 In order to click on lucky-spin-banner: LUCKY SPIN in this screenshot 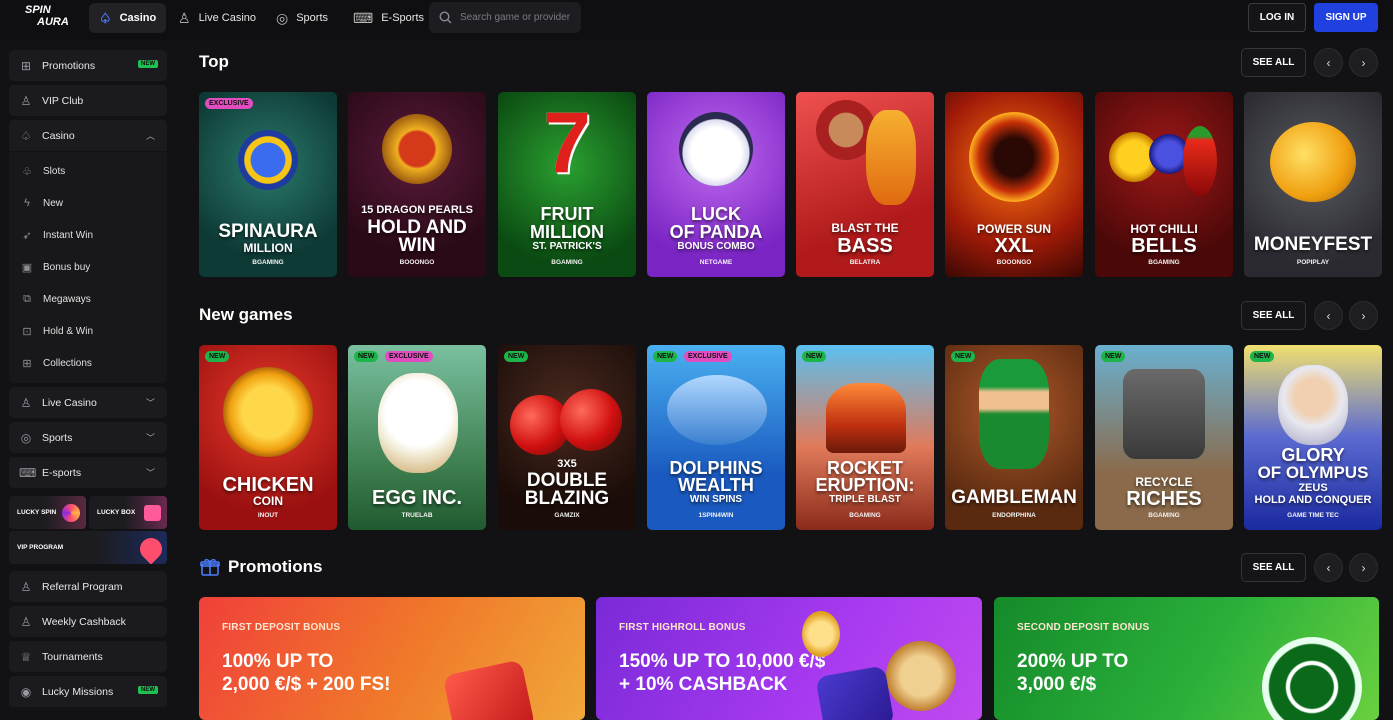, I will do `click(47, 512)`.